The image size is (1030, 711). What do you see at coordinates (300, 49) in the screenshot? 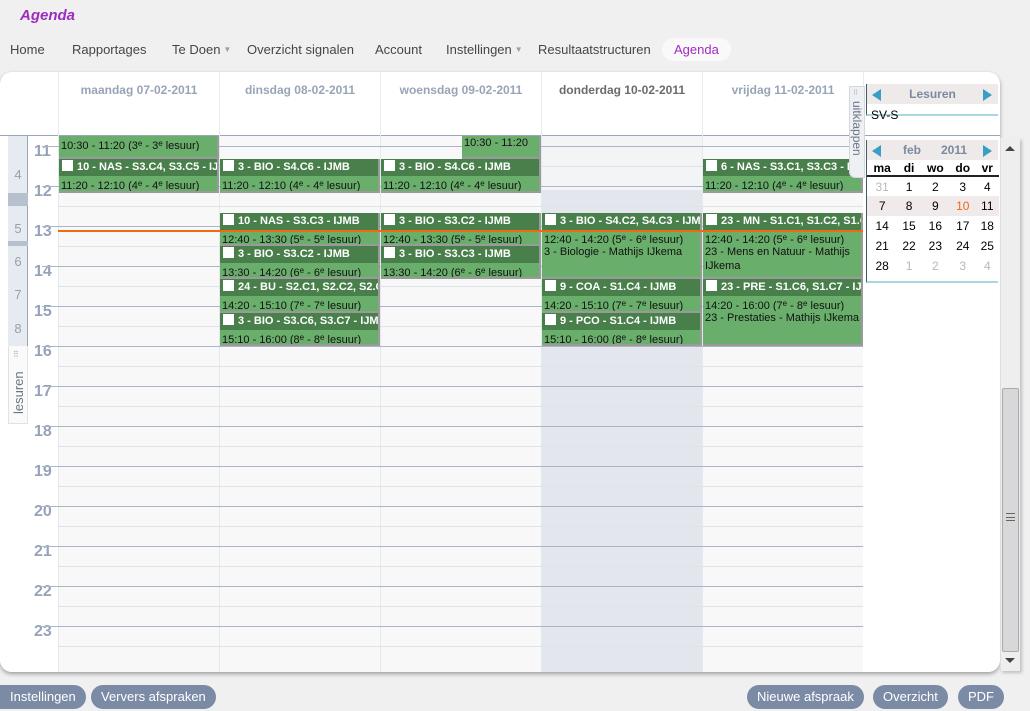
I see `nav-overzicht-signalen: Overzicht signalen` at bounding box center [300, 49].